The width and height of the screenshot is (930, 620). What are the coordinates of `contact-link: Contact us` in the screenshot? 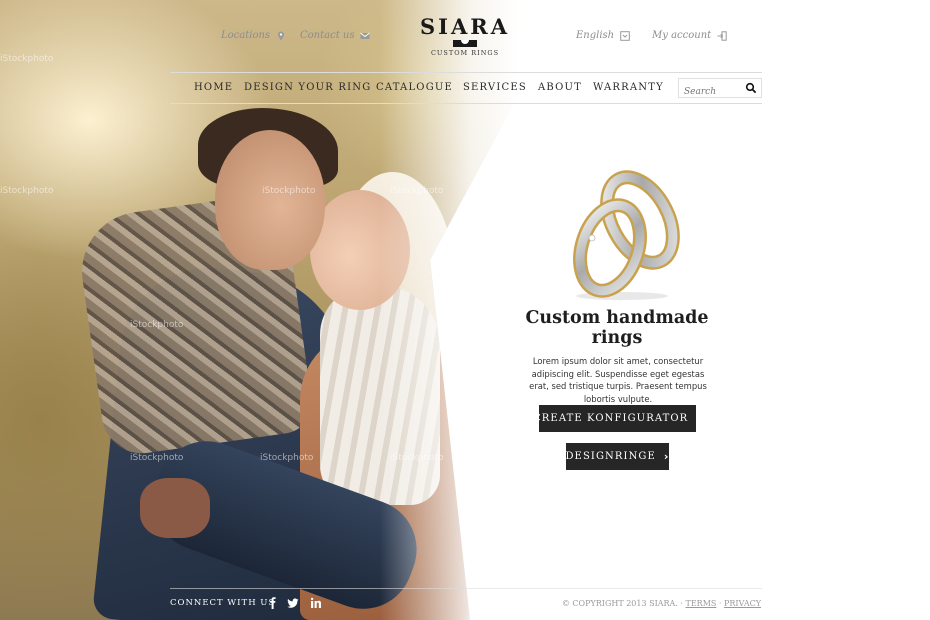 It's located at (335, 35).